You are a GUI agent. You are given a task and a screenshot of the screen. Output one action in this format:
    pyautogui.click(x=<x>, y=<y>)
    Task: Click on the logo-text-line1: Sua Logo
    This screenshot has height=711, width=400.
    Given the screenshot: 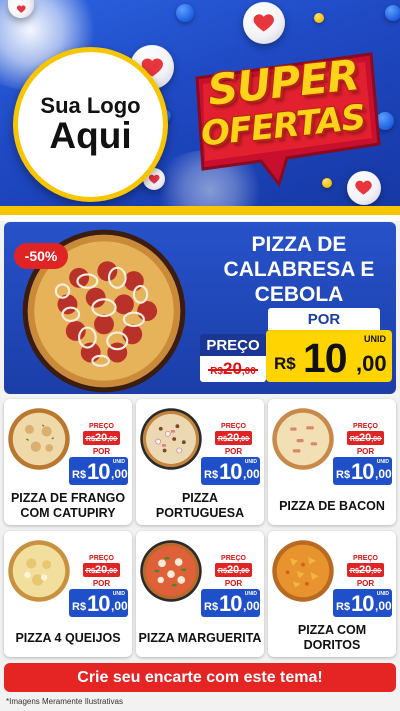 What is the action you would take?
    pyautogui.click(x=90, y=105)
    